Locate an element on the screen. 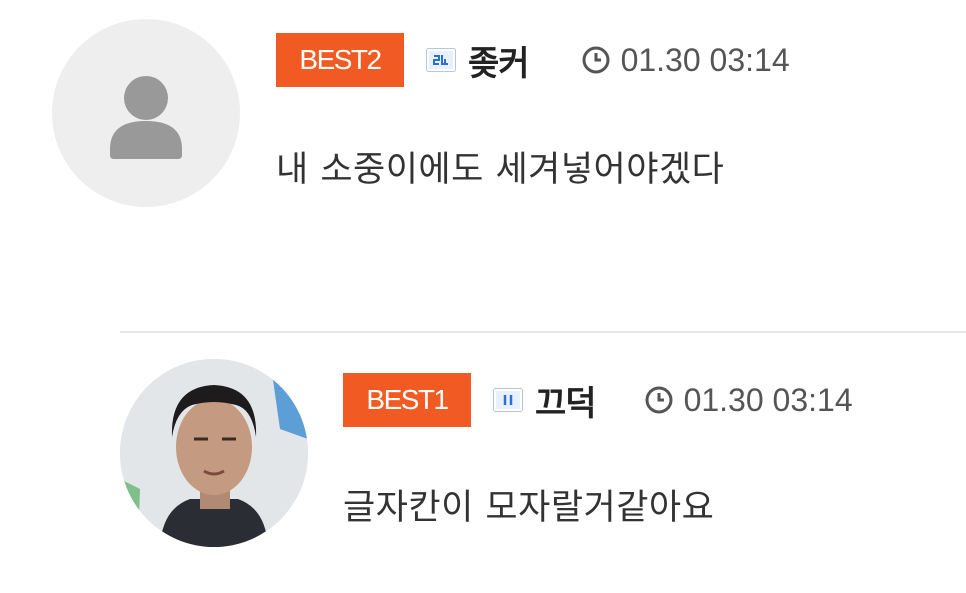 The height and width of the screenshot is (593, 966). nickname: 좆커 is located at coordinates (499, 60).